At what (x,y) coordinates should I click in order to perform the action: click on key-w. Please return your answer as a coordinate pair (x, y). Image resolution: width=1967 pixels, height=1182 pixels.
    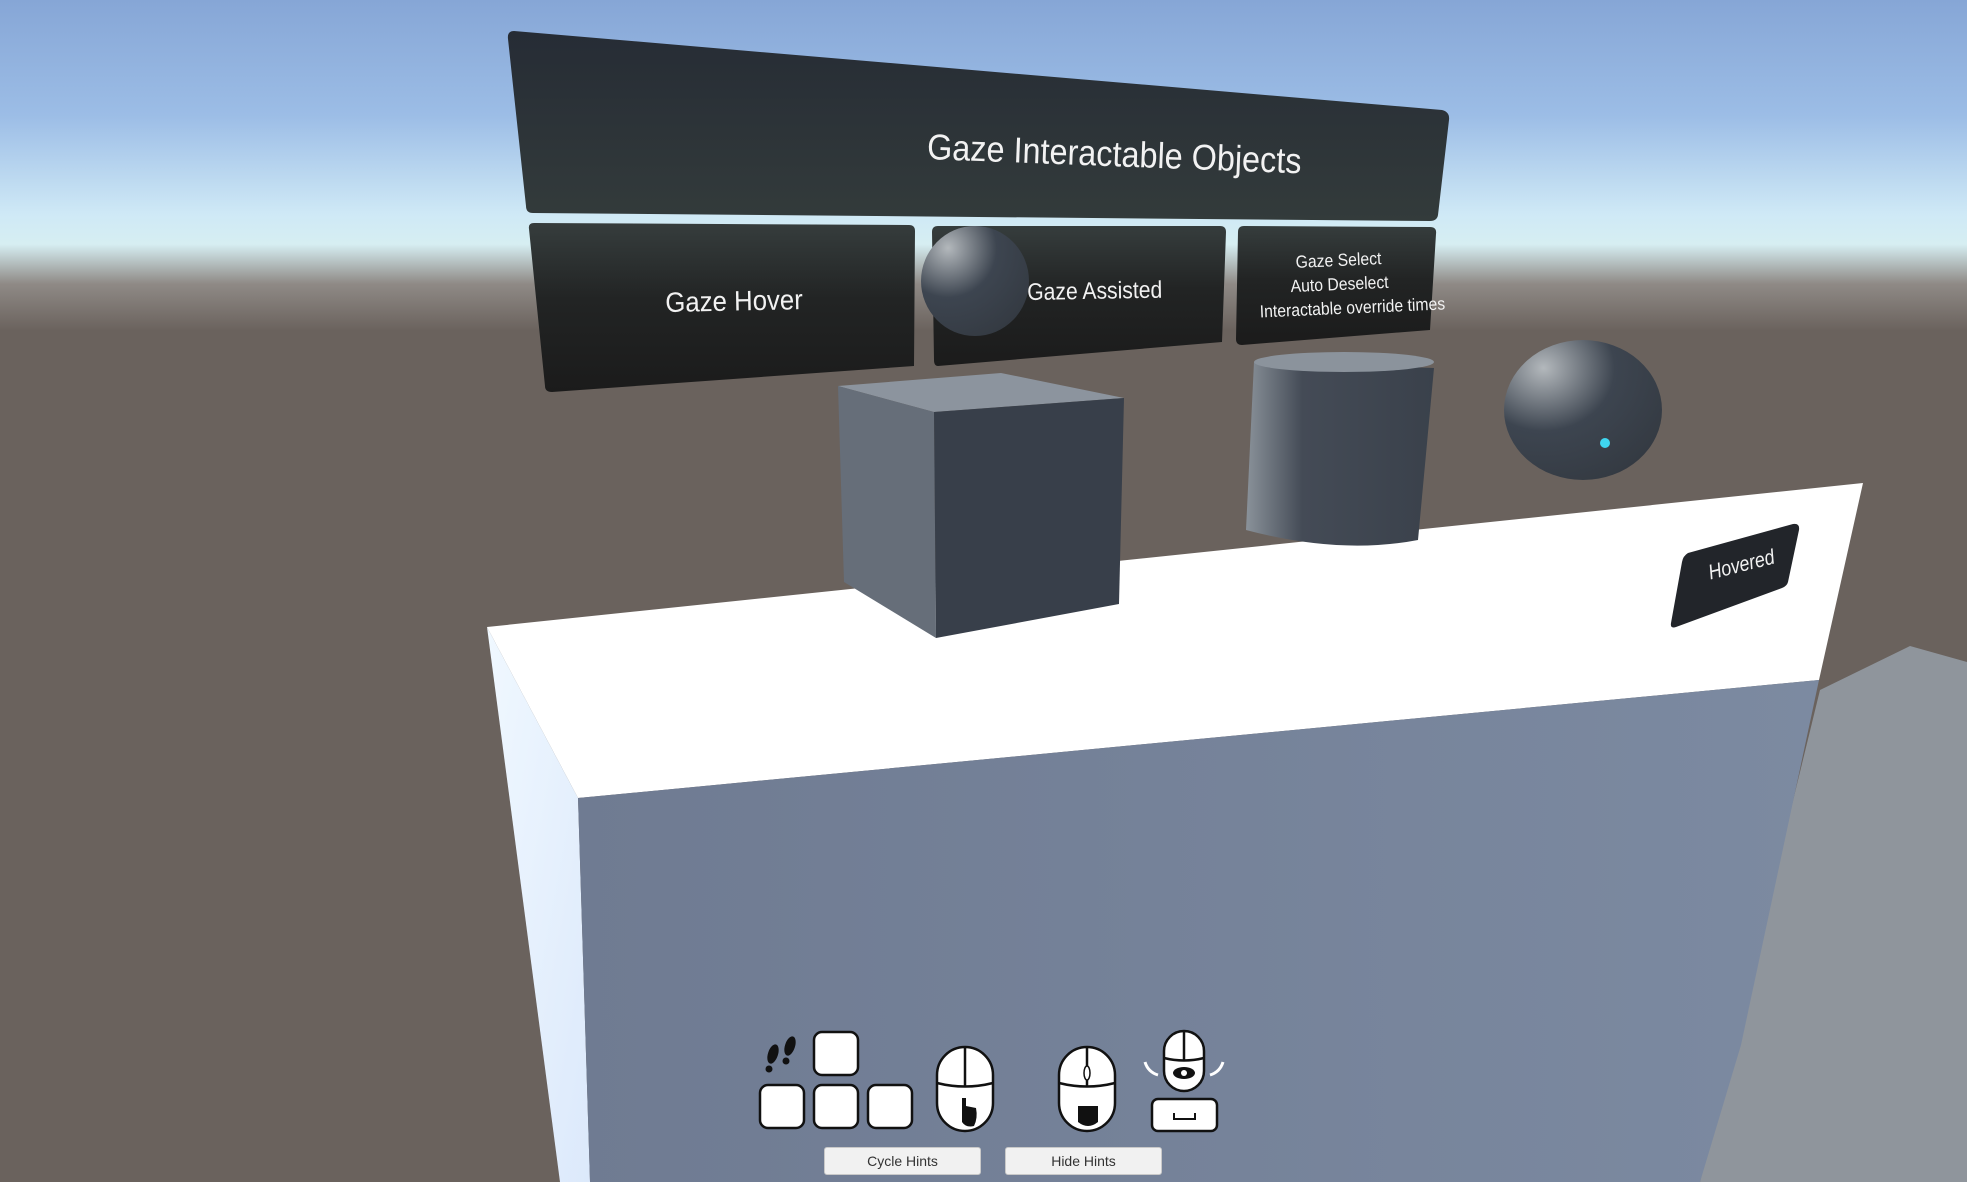
    Looking at the image, I should click on (836, 1053).